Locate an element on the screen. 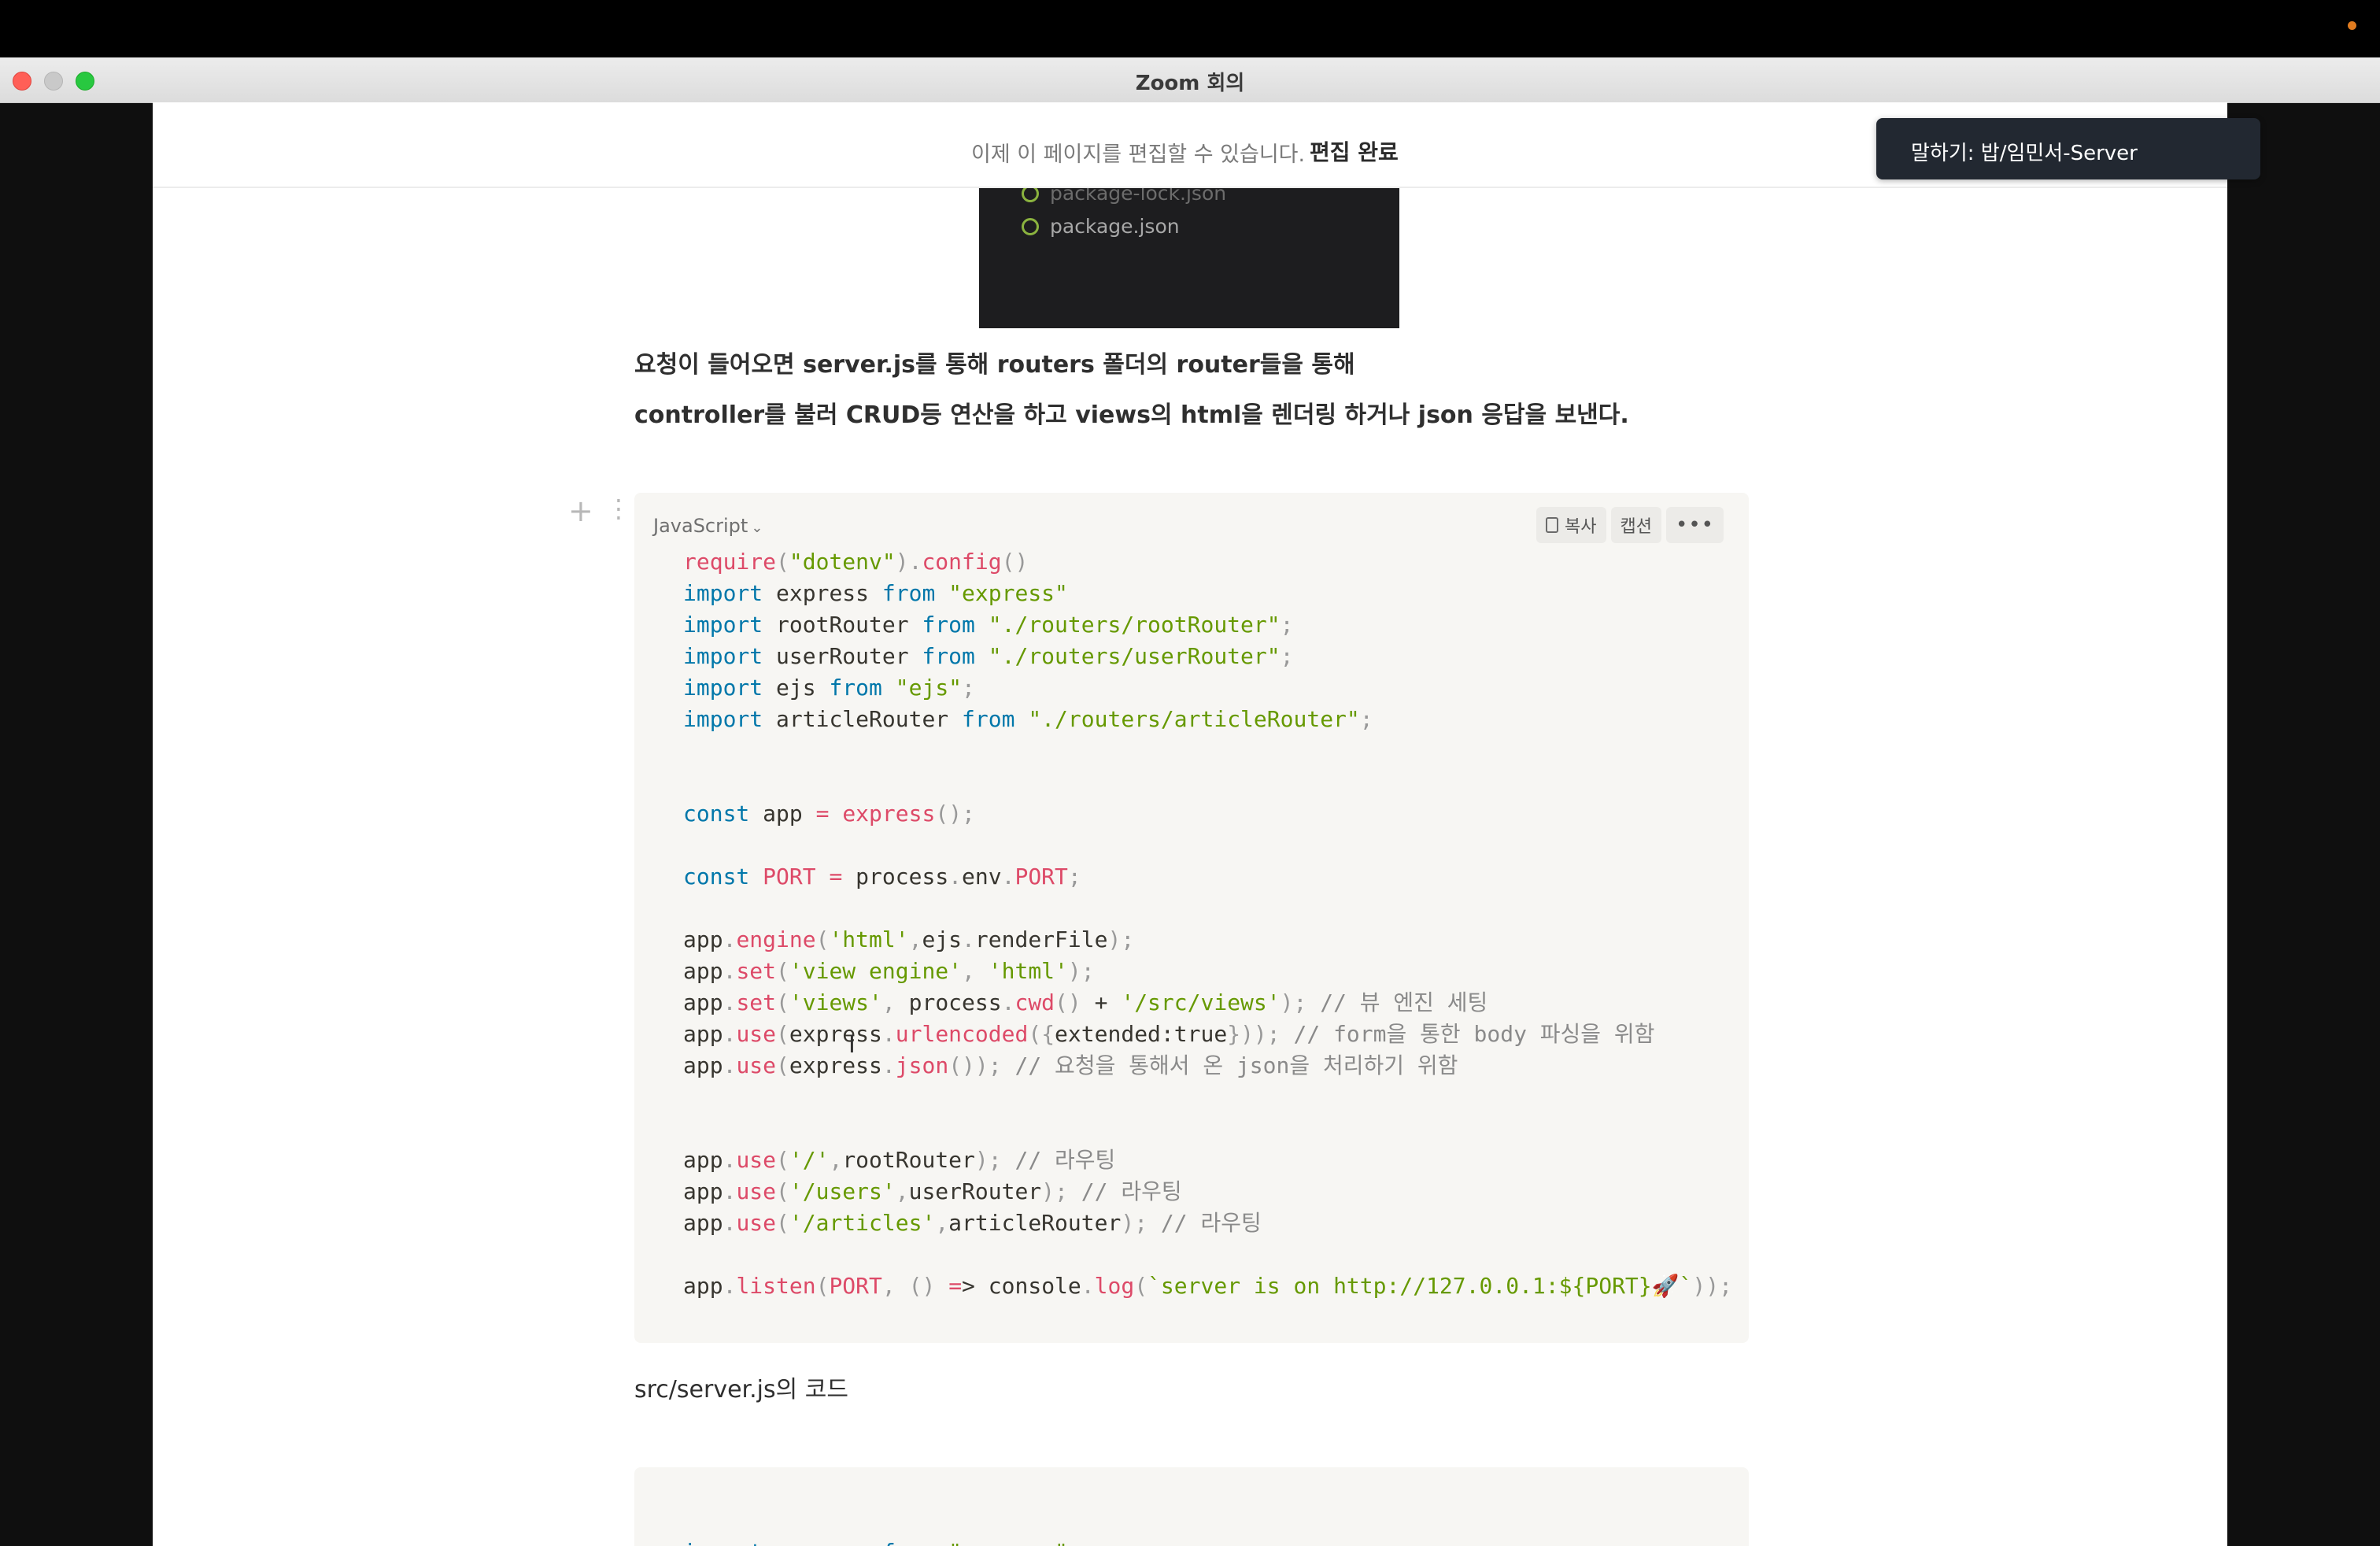 The height and width of the screenshot is (1546, 2380). language-selector: JavaScript ⌄ is located at coordinates (708, 526).